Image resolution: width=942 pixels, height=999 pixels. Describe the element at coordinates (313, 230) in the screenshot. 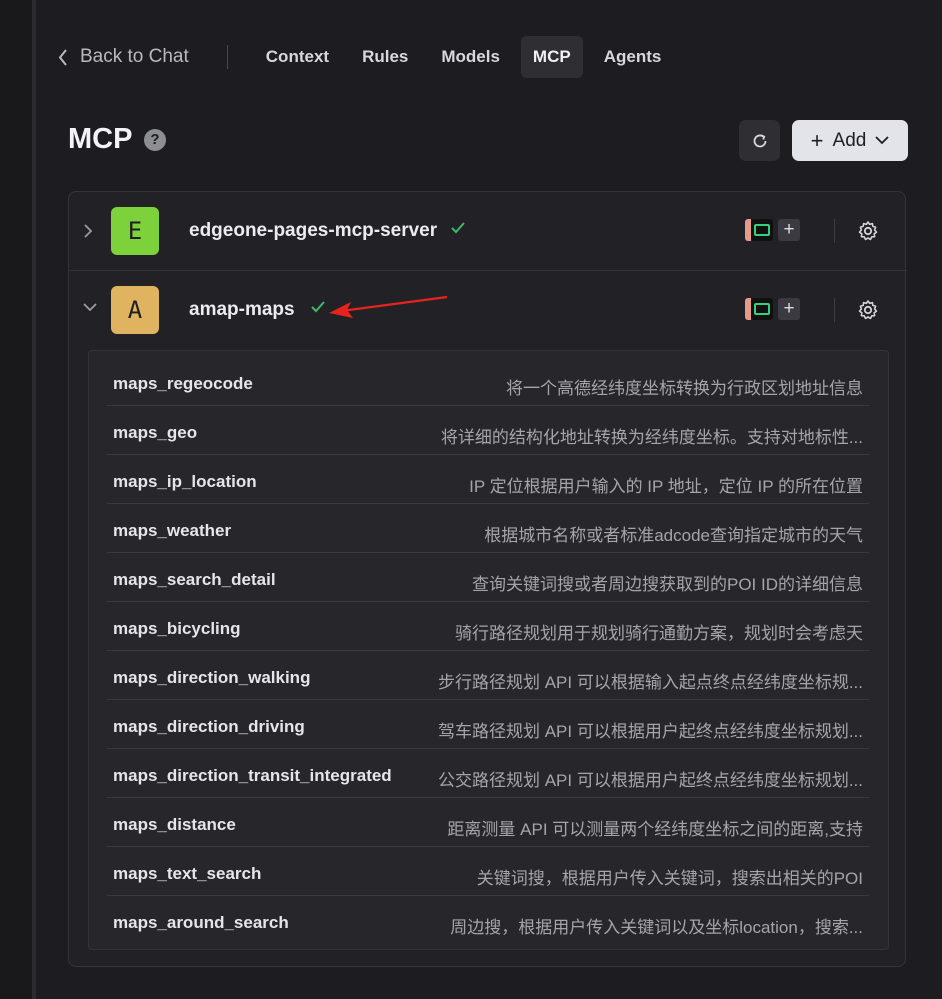

I see `server-name: edgeone-pages-mcp-server` at that location.